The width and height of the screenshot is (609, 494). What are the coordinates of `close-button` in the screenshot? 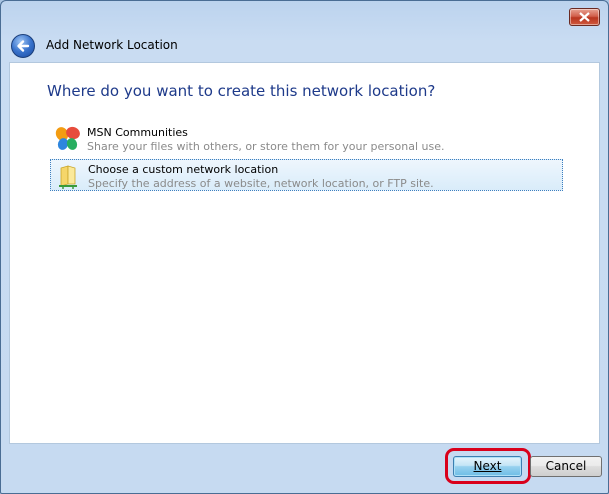 It's located at (584, 17).